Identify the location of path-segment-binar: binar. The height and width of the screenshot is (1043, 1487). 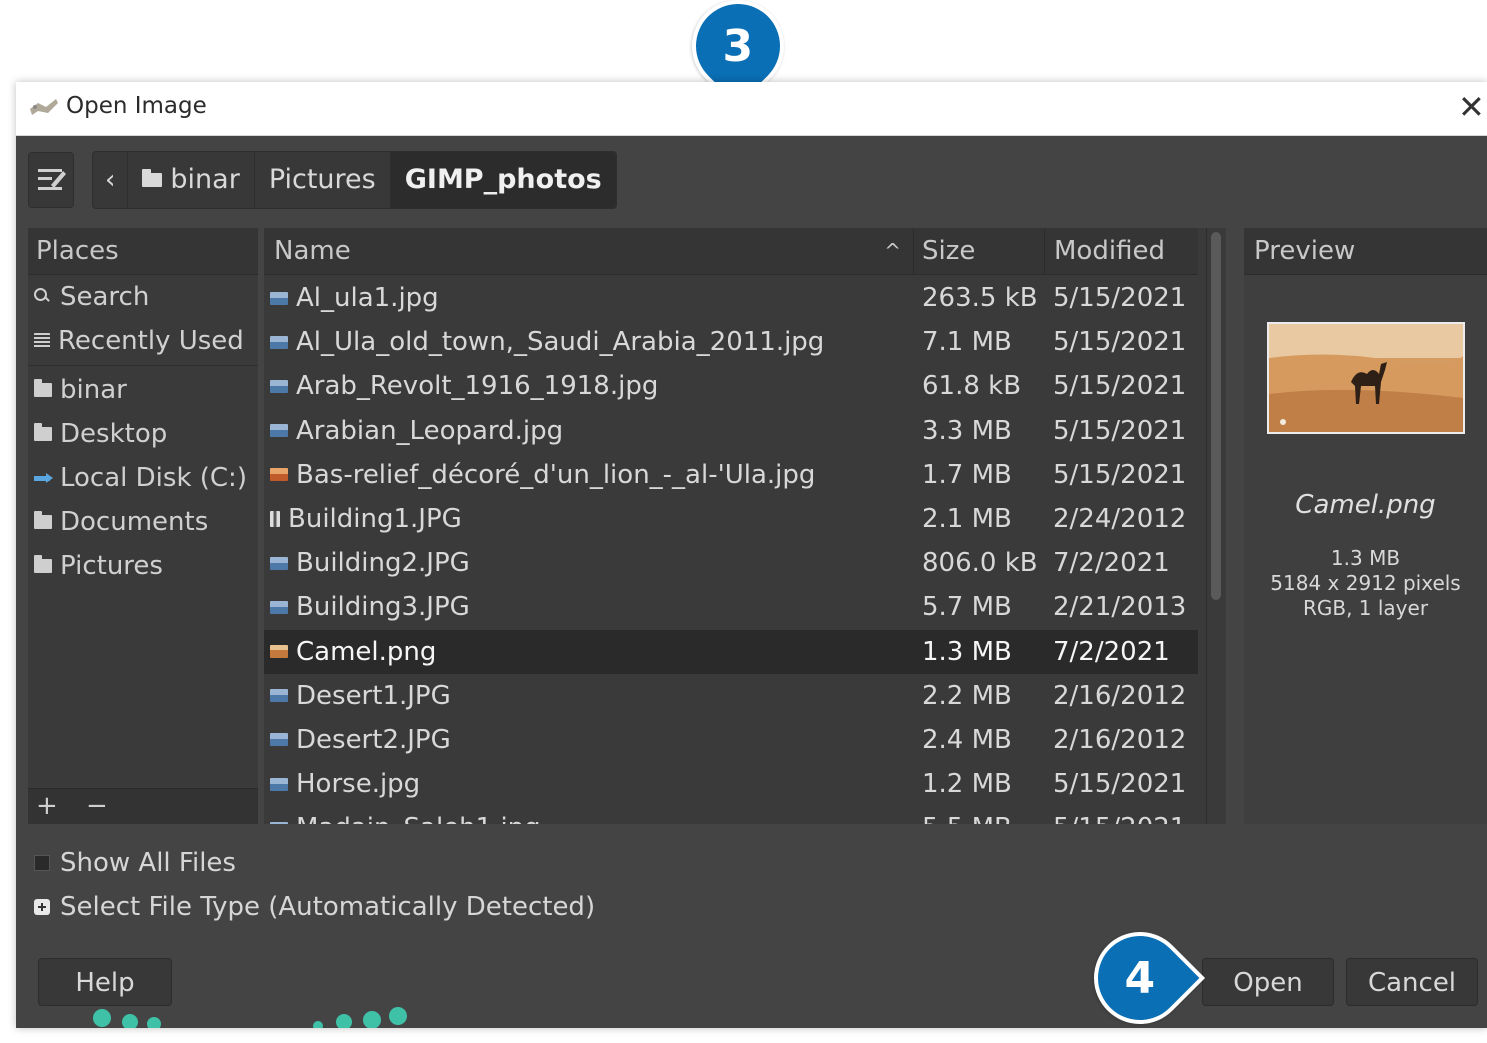
(191, 180).